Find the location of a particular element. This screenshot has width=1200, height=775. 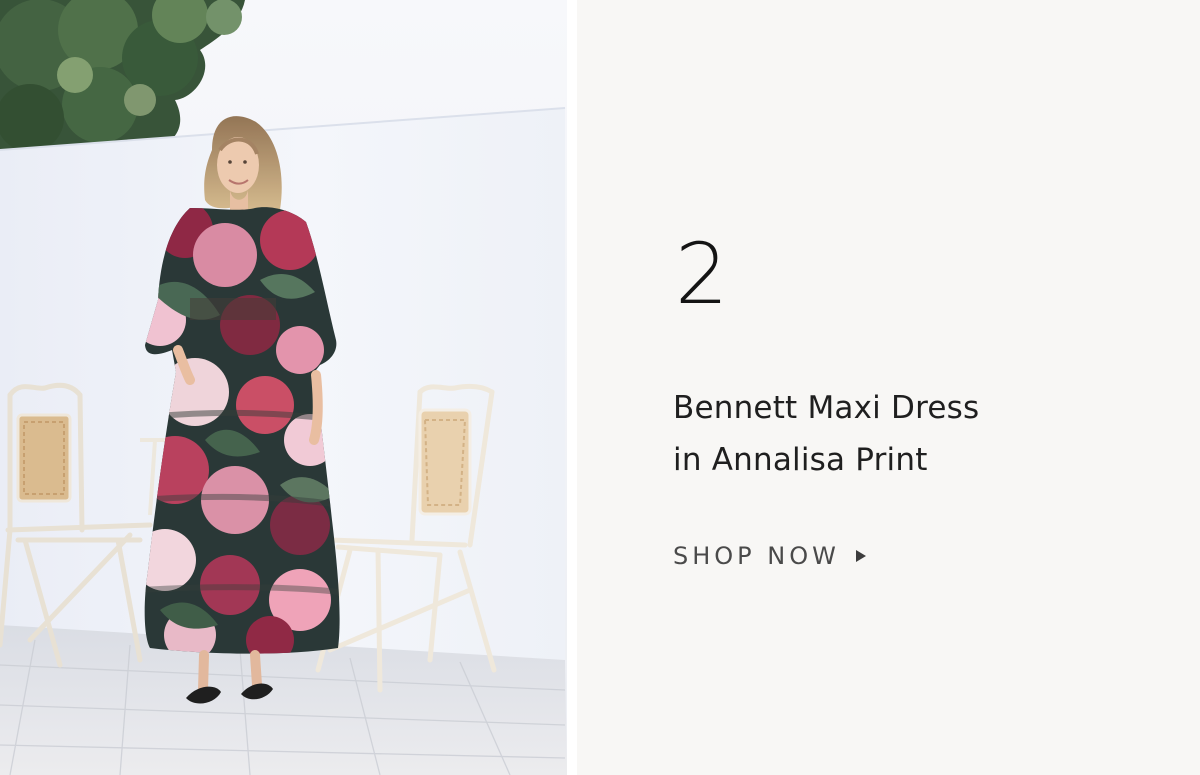

feature-number: 2 is located at coordinates (702, 274).